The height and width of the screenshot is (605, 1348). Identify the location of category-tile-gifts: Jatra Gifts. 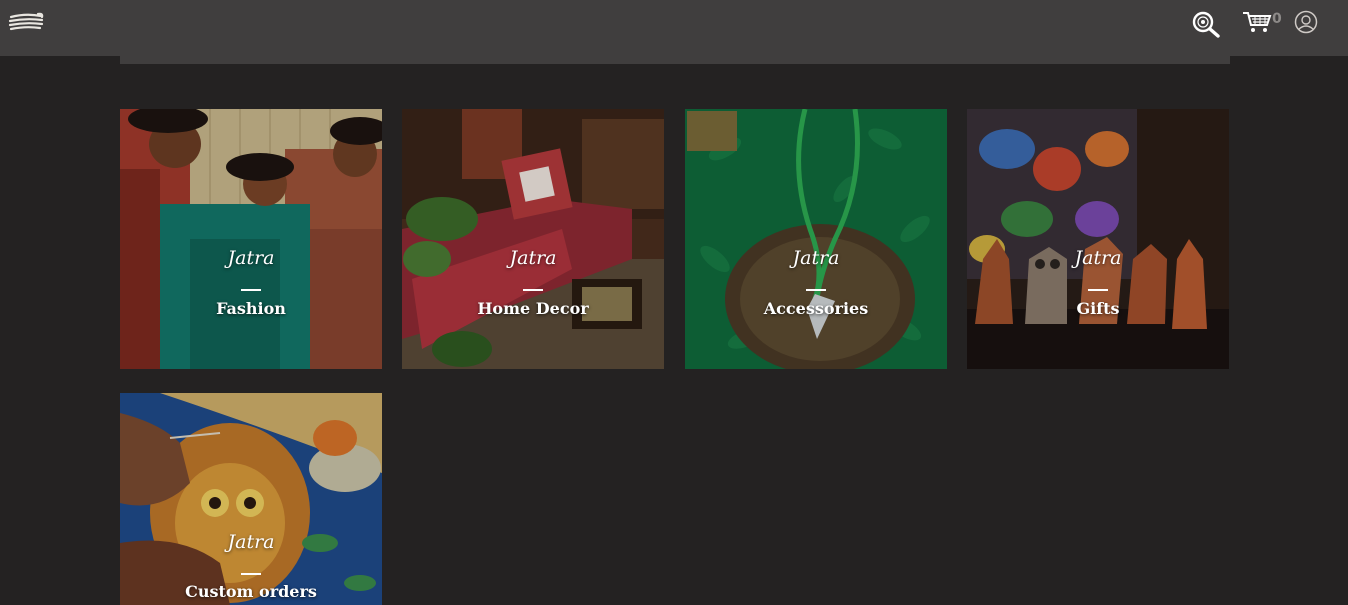
(1098, 239).